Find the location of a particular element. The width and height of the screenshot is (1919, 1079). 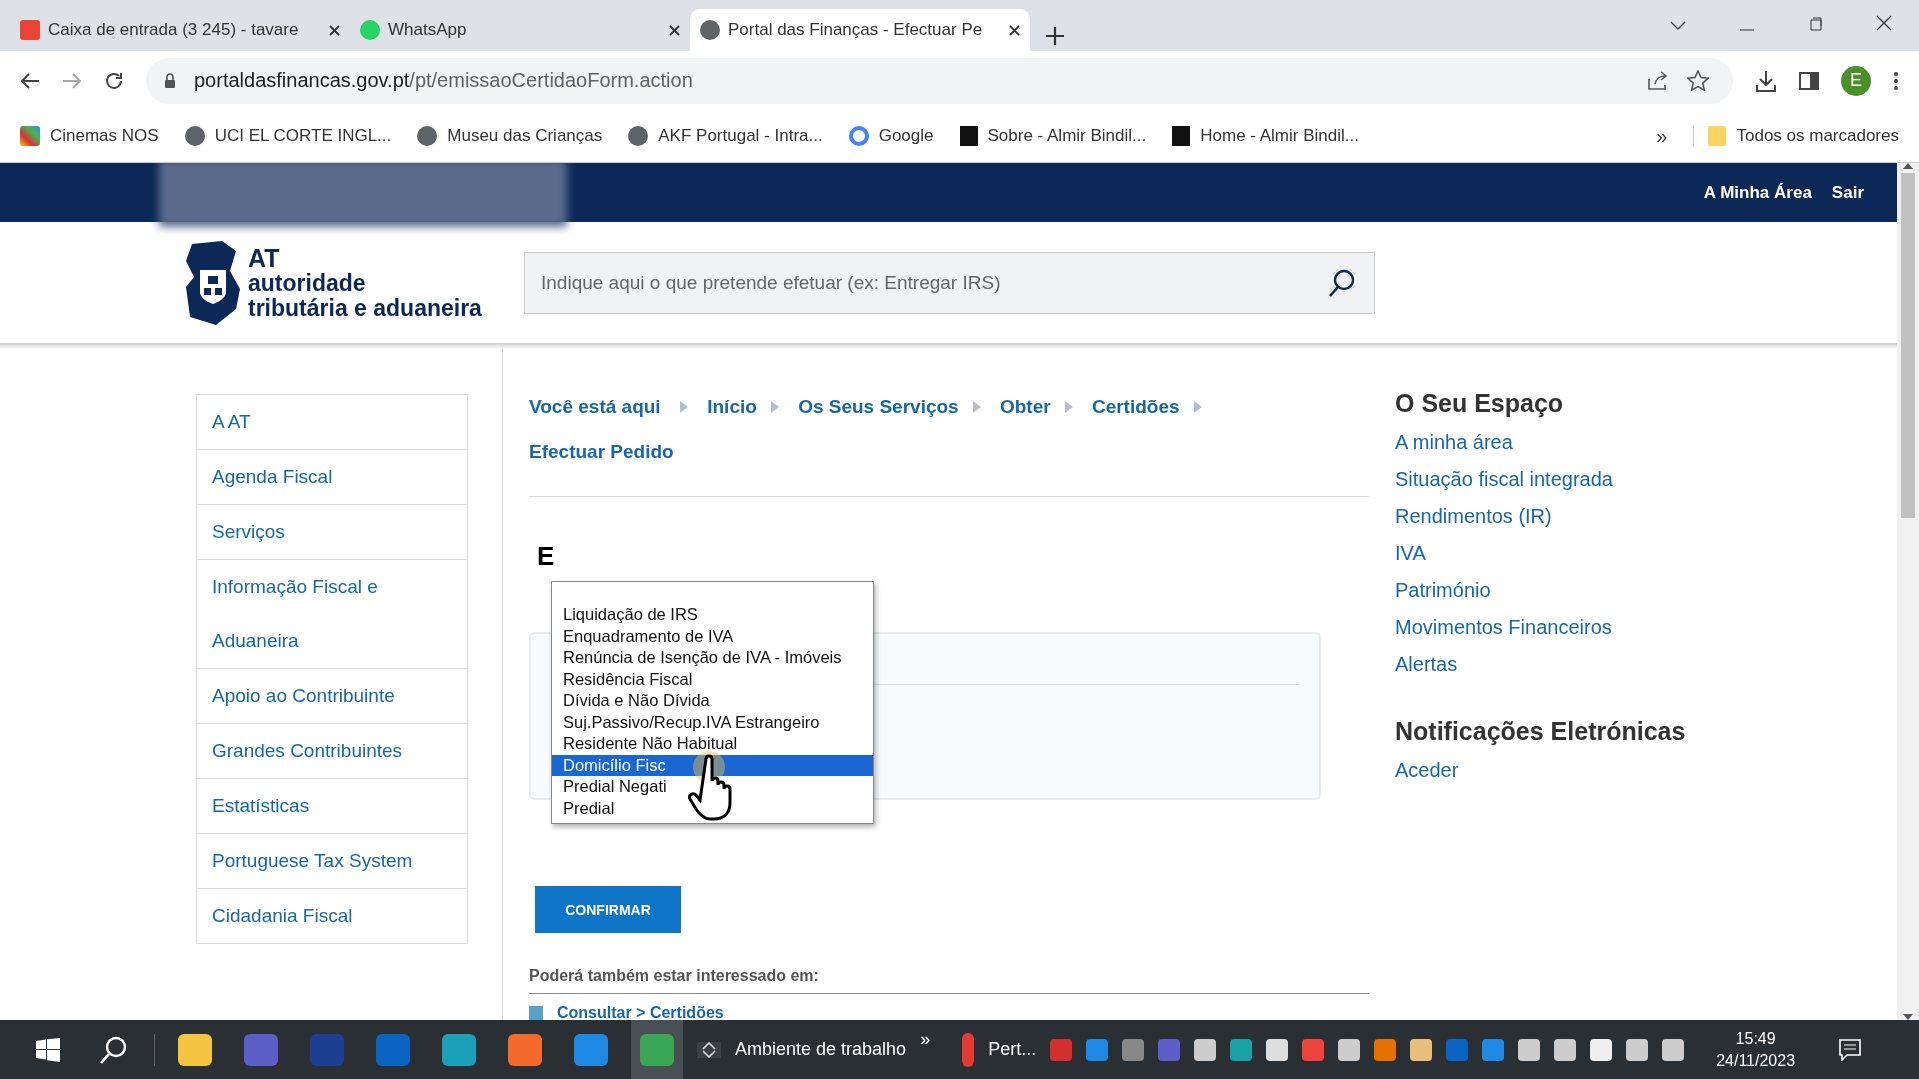

side-link: Património is located at coordinates (1540, 590).